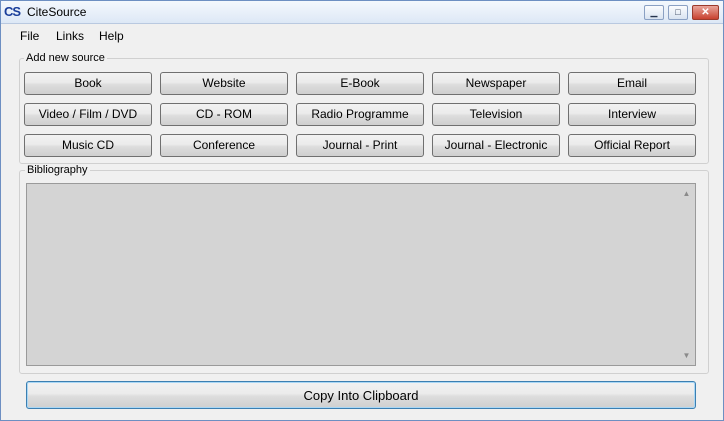  Describe the element at coordinates (57, 12) in the screenshot. I see `window-title: CiteSource` at that location.